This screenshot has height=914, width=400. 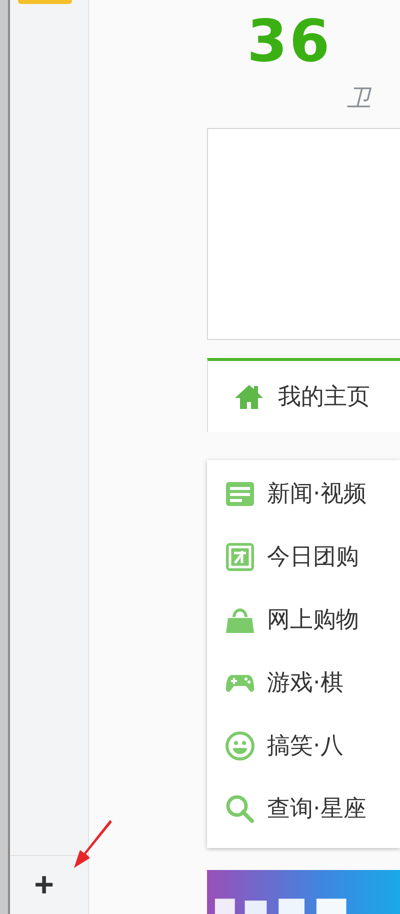 What do you see at coordinates (312, 619) in the screenshot?
I see `menu-item: 网上购物` at bounding box center [312, 619].